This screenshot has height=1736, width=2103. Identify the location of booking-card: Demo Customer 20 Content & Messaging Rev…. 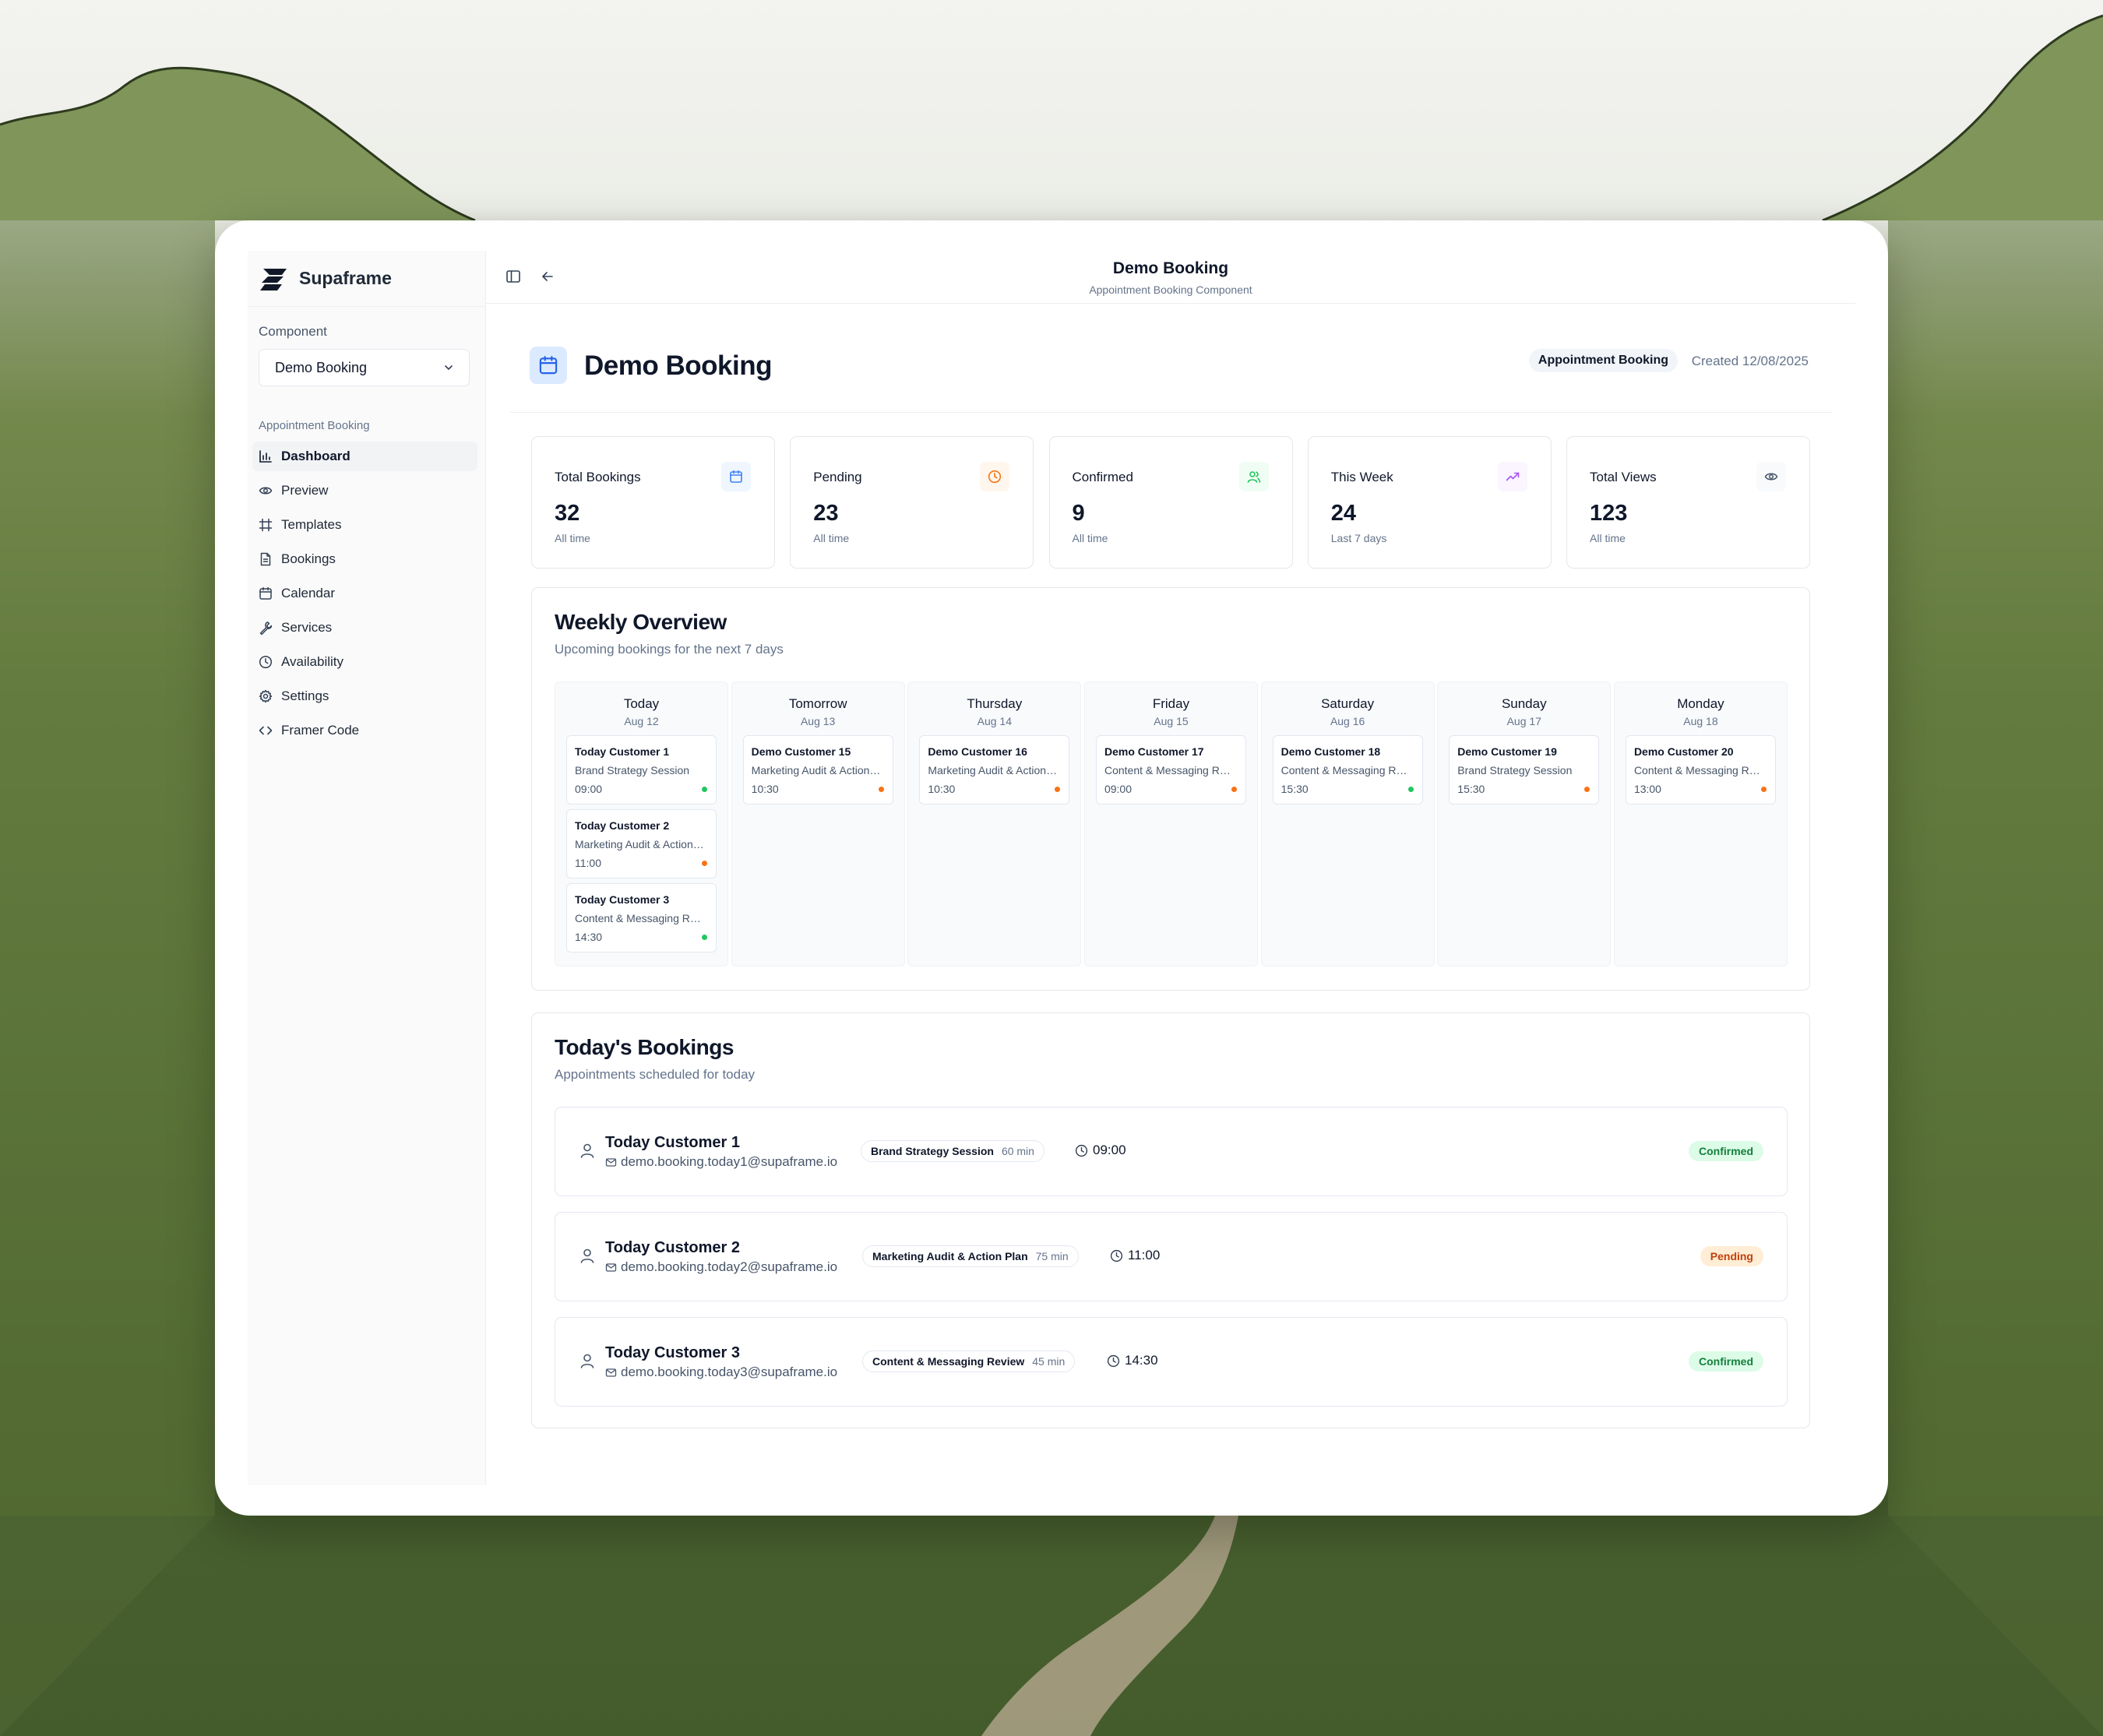
(1700, 770).